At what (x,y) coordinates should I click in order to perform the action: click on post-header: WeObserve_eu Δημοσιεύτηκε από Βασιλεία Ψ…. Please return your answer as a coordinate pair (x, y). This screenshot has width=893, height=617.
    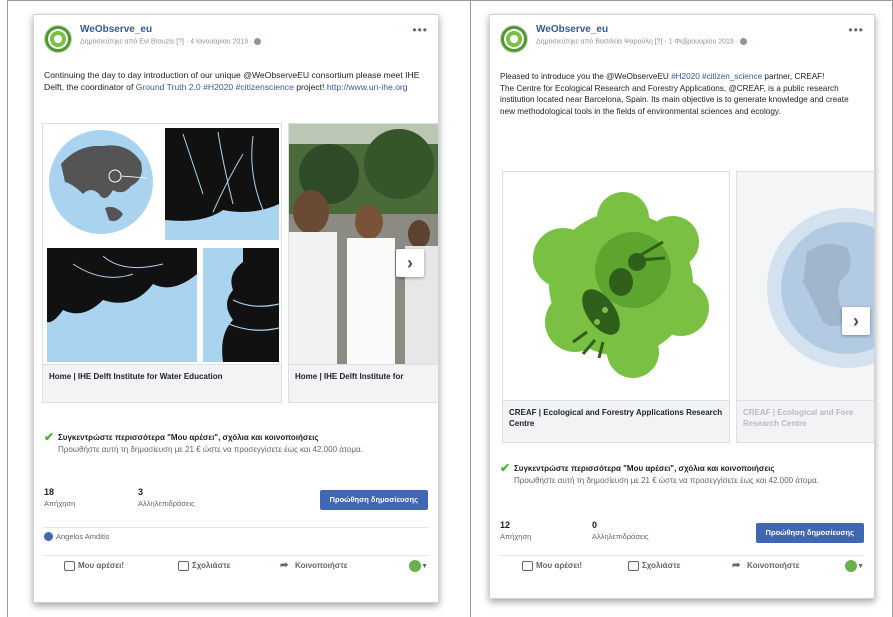
    Looking at the image, I should click on (682, 38).